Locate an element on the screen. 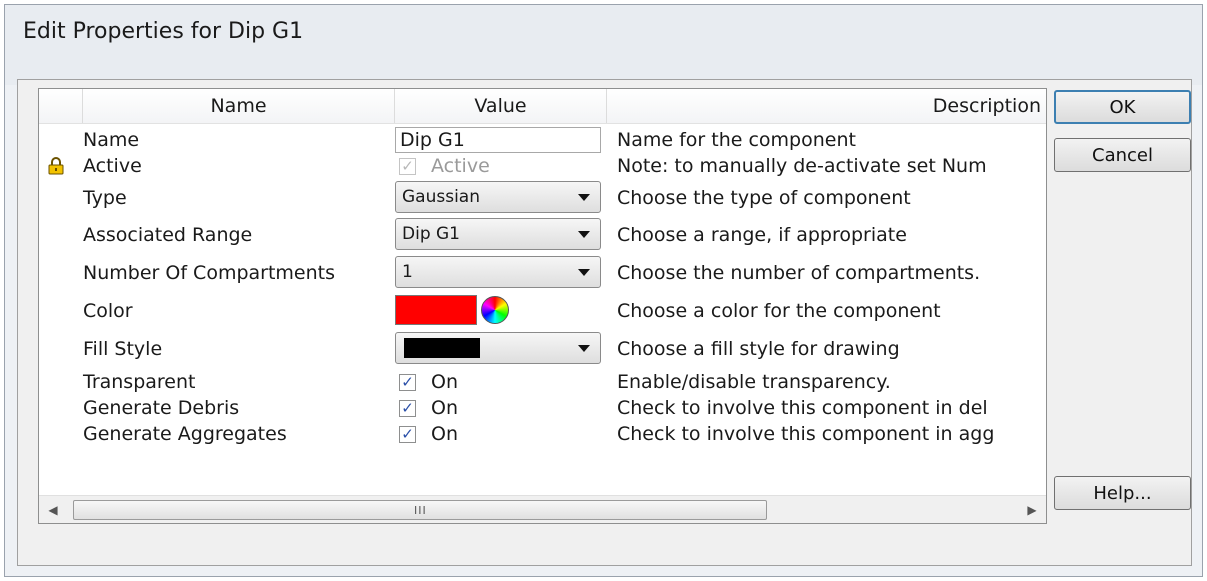 This screenshot has height=581, width=1207. window-title: Edit Properties for Dip G1 is located at coordinates (163, 31).